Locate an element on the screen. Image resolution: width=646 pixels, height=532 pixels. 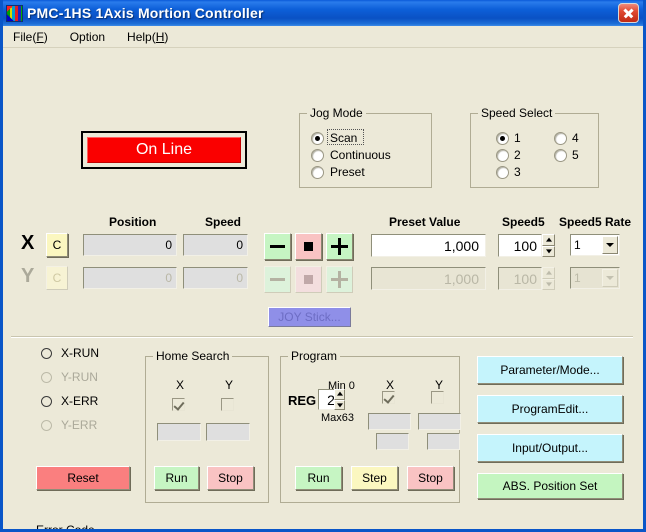
speed-option-4: 4 is located at coordinates (575, 138).